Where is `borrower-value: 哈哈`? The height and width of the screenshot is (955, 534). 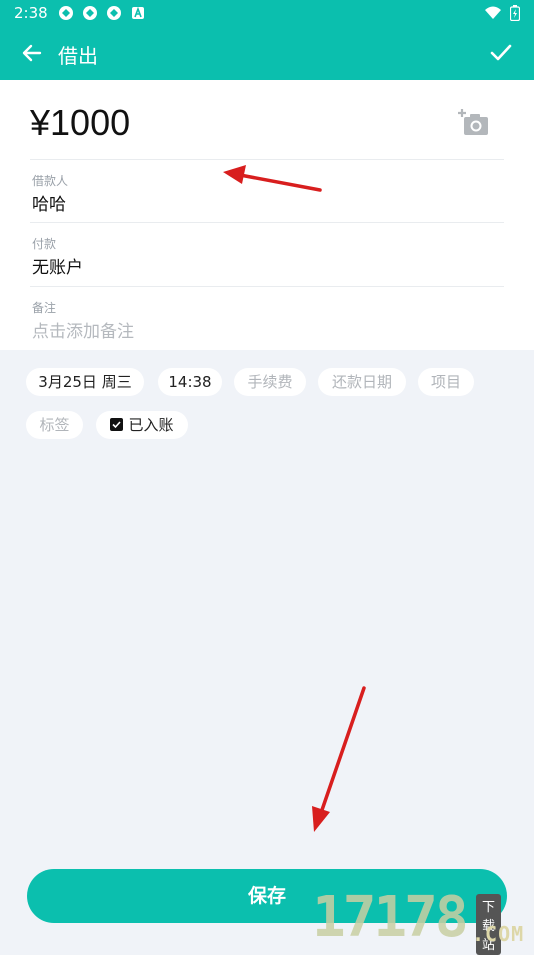 borrower-value: 哈哈 is located at coordinates (49, 205).